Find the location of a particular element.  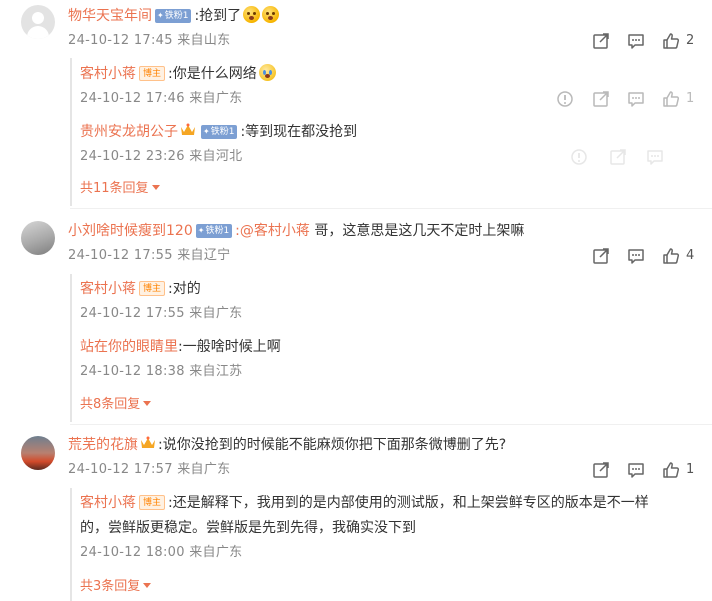

more-replies-link: 共8条回复 is located at coordinates (116, 405).